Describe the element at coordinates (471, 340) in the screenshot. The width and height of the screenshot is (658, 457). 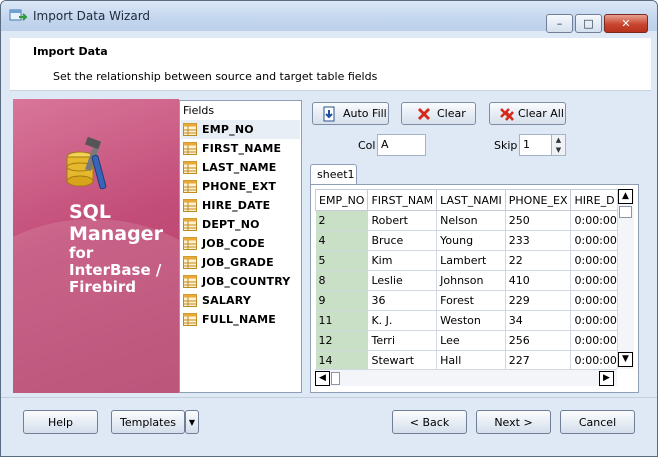
I see `table-cell: Lee` at that location.